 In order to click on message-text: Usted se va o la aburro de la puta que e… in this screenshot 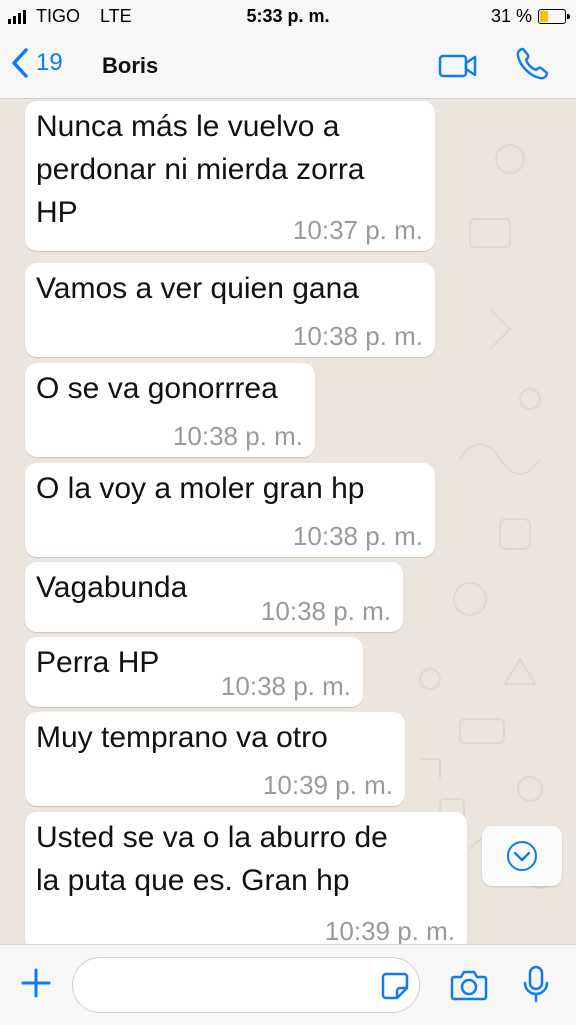, I will do `click(212, 859)`.